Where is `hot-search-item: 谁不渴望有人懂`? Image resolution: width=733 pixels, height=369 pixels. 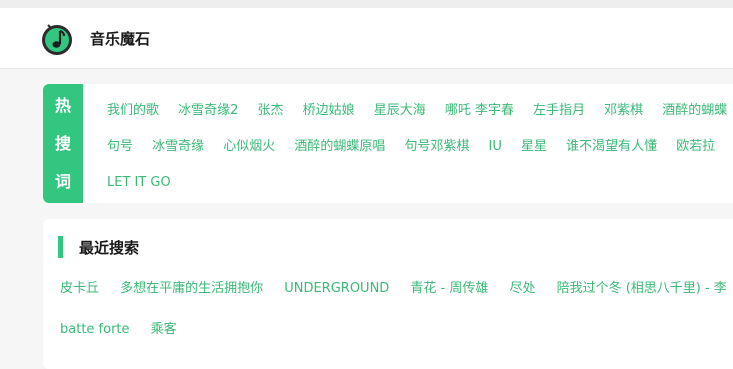
hot-search-item: 谁不渴望有人懂 is located at coordinates (611, 147).